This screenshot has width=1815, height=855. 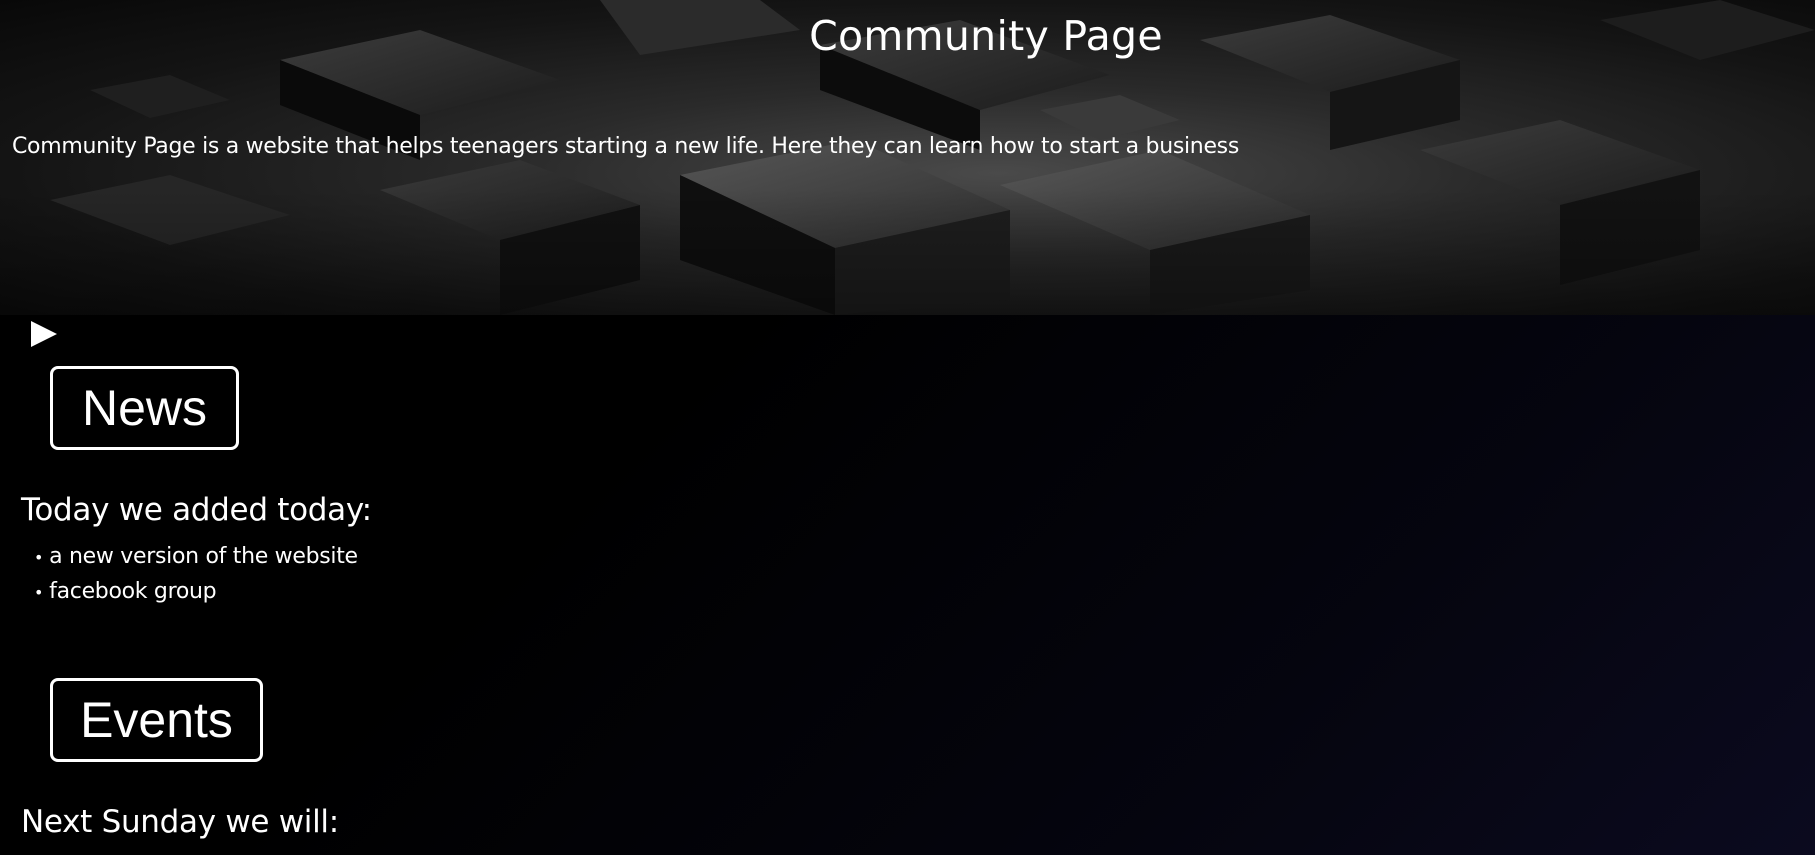 What do you see at coordinates (144, 408) in the screenshot?
I see `news-button: News` at bounding box center [144, 408].